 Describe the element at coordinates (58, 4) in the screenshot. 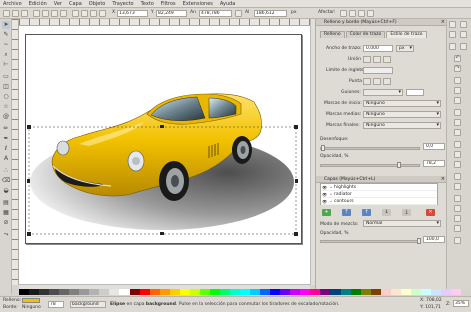

I see `menu-view: Ver` at that location.